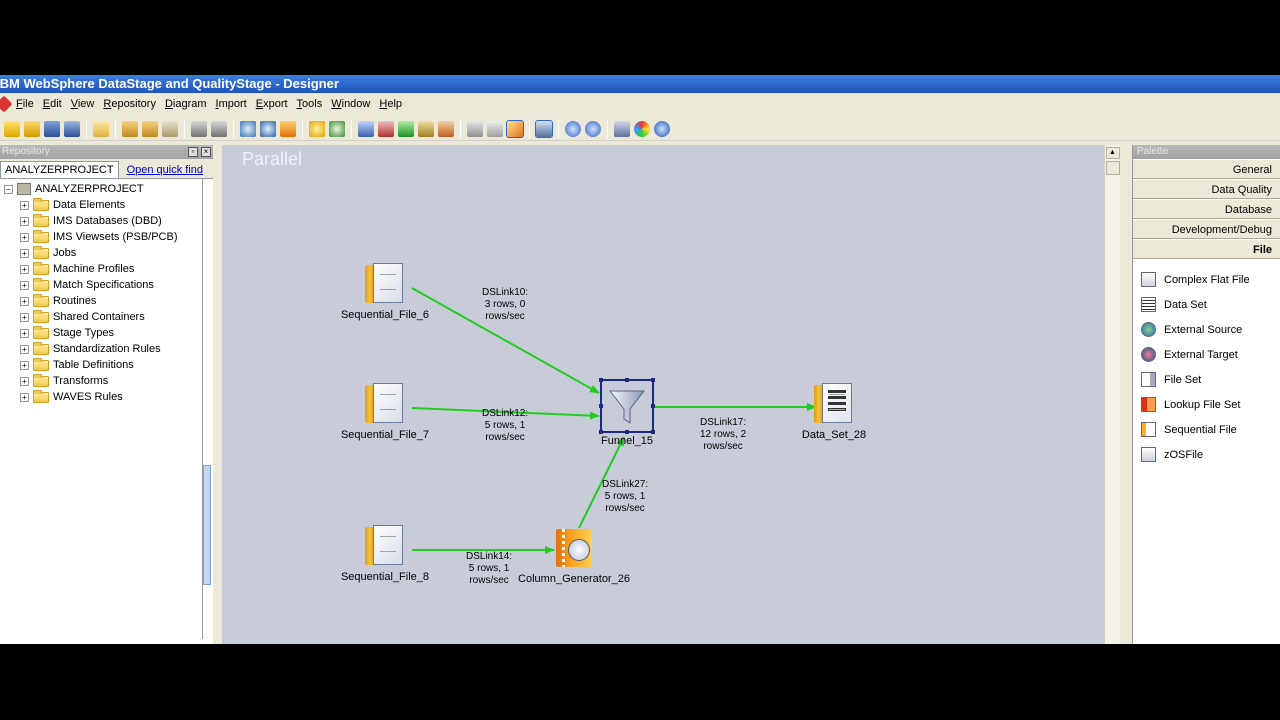  What do you see at coordinates (248, 128) in the screenshot?
I see `zoom-icon` at bounding box center [248, 128].